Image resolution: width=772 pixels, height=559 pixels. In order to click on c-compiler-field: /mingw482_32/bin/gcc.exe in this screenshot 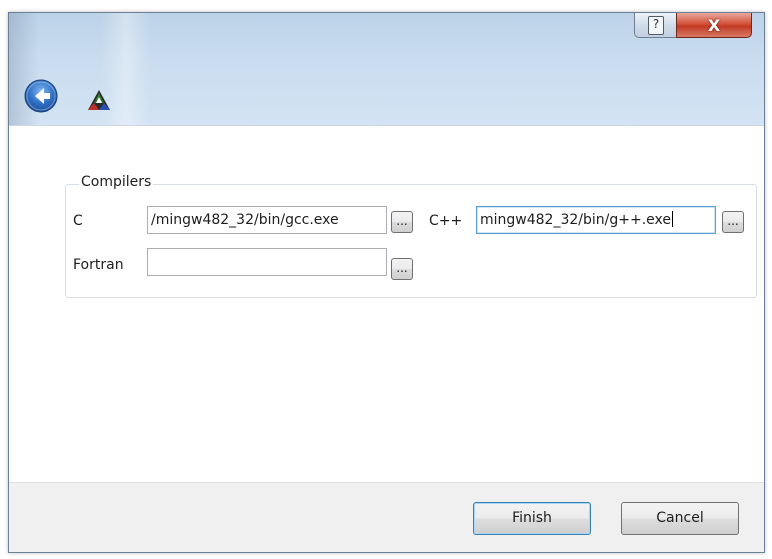, I will do `click(267, 220)`.